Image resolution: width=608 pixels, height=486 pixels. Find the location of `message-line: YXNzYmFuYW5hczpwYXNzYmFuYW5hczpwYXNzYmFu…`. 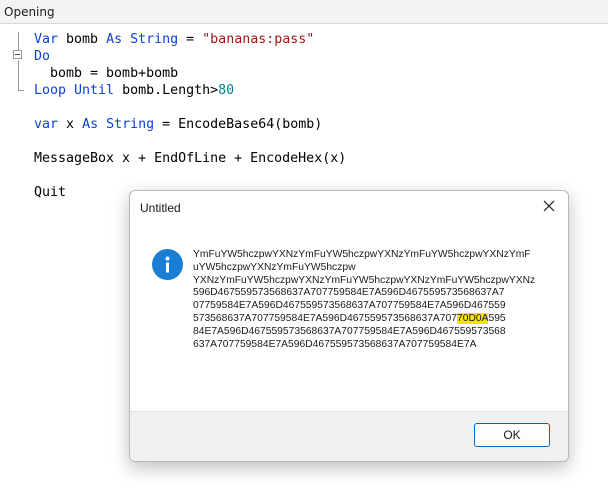

message-line: YXNzYmFuYW5hczpwYXNzYmFuYW5hczpwYXNzYmFu… is located at coordinates (364, 280).